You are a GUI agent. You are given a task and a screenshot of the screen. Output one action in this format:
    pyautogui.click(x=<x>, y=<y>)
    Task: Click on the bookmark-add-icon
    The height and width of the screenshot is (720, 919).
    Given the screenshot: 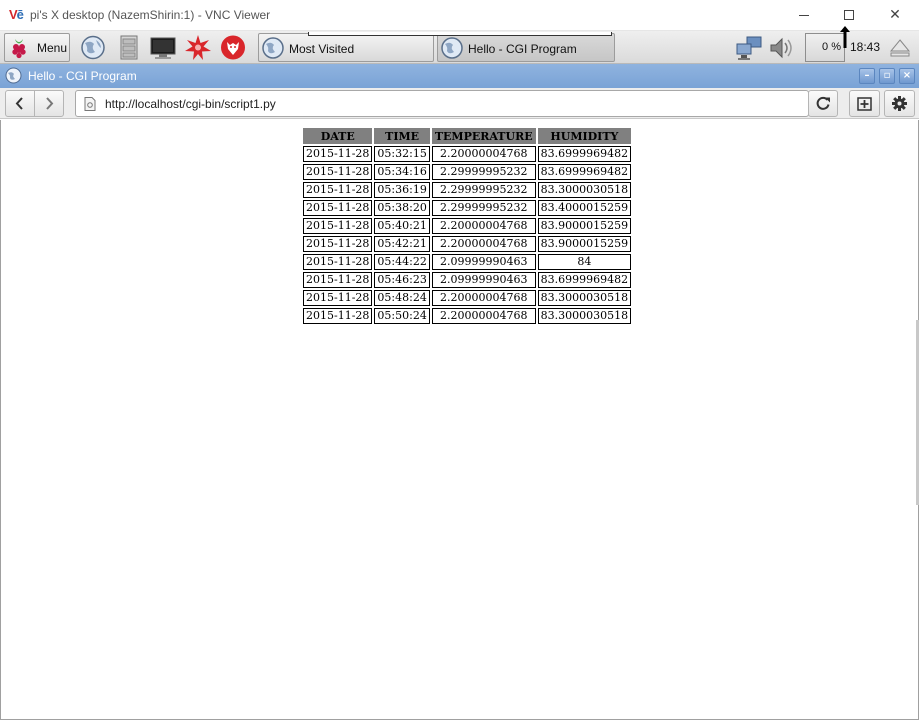 What is the action you would take?
    pyautogui.click(x=864, y=104)
    